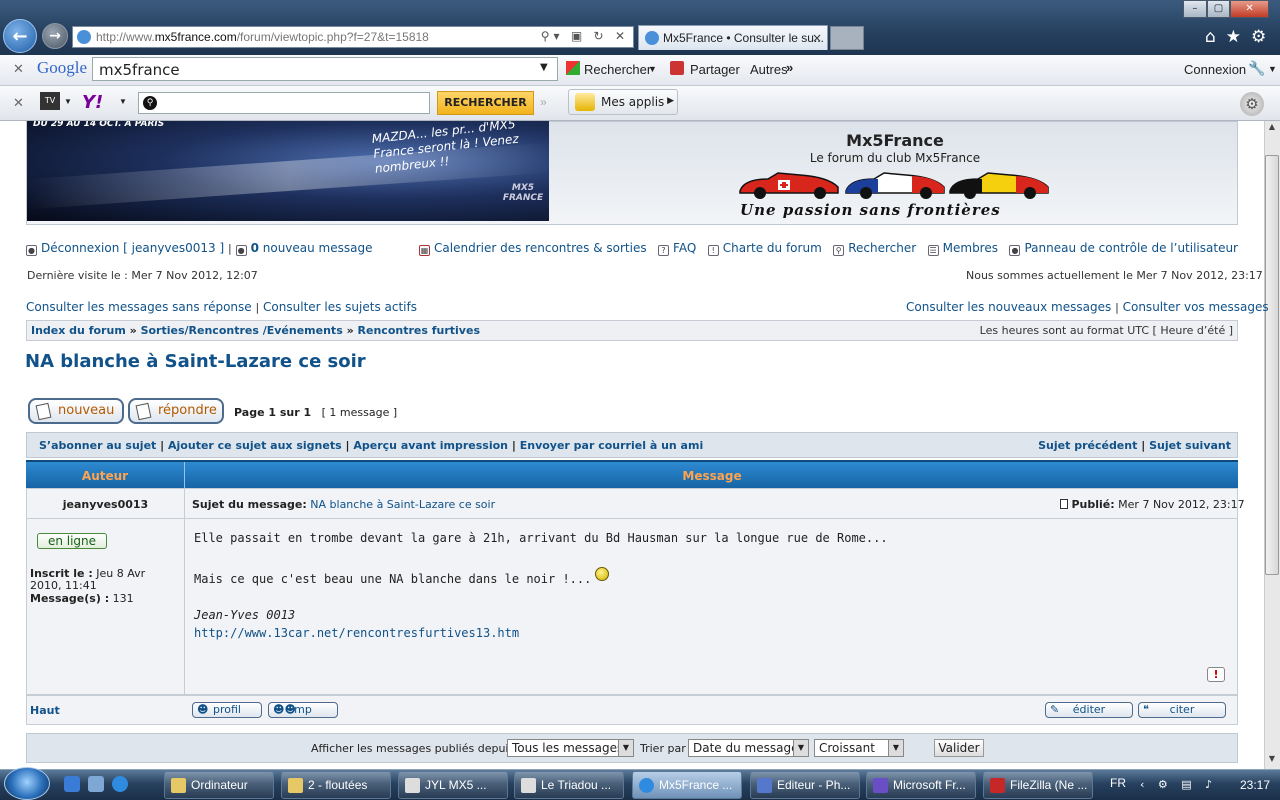  I want to click on chevron-right-icon: ▶, so click(670, 101).